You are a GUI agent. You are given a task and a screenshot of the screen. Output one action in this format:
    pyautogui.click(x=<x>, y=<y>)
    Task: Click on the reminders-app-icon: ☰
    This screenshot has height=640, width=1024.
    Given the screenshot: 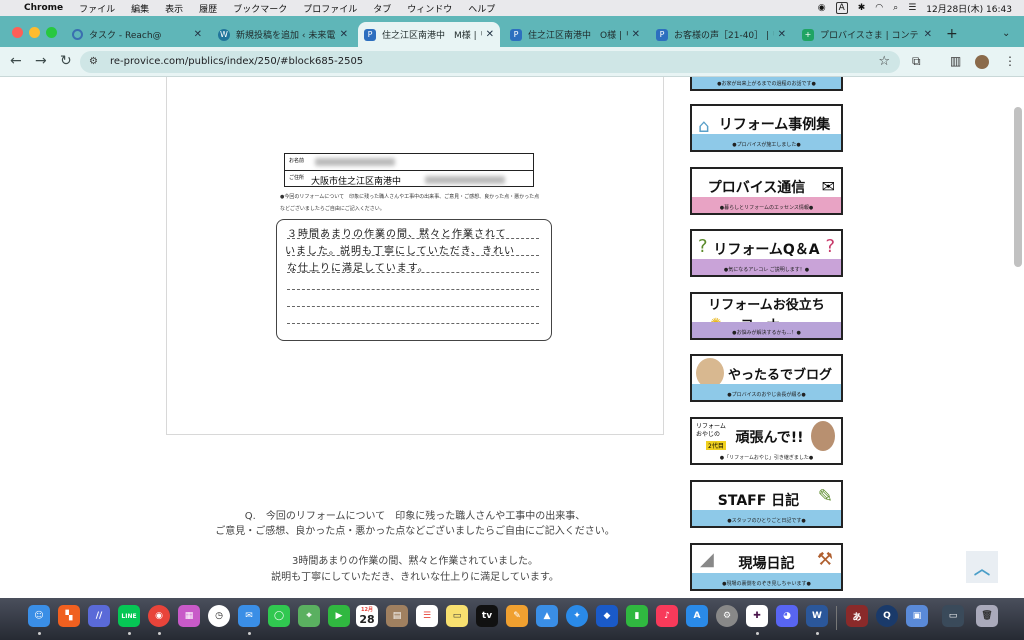 What is the action you would take?
    pyautogui.click(x=427, y=616)
    